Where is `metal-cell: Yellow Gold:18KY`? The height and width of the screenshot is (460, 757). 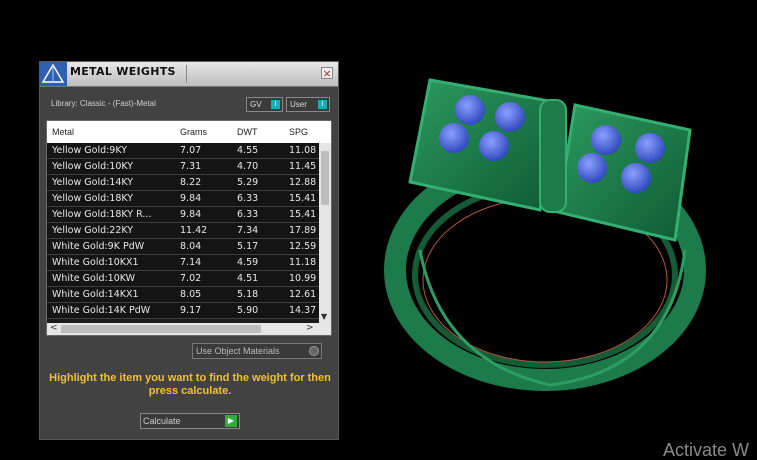
metal-cell: Yellow Gold:18KY is located at coordinates (93, 198).